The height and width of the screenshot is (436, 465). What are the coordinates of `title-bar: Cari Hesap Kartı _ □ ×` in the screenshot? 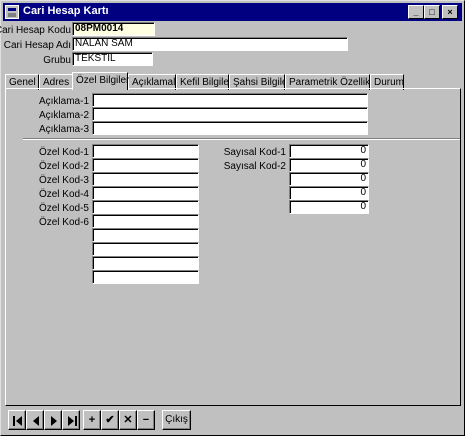 It's located at (232, 12).